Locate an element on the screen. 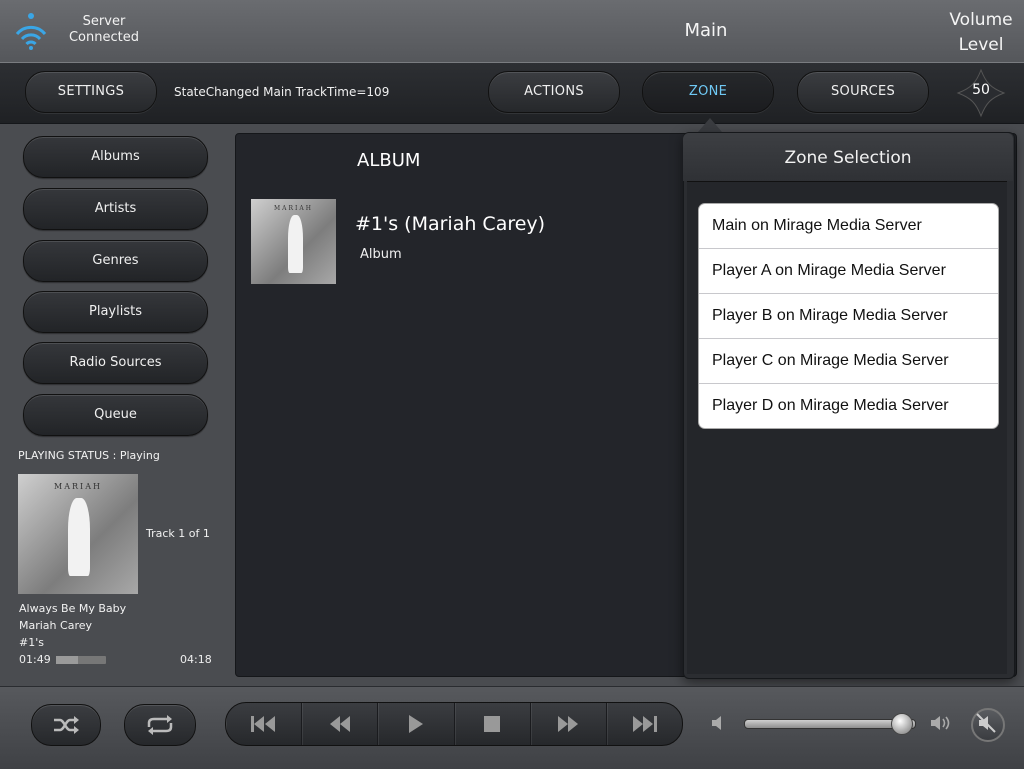  play-icon is located at coordinates (415, 724).